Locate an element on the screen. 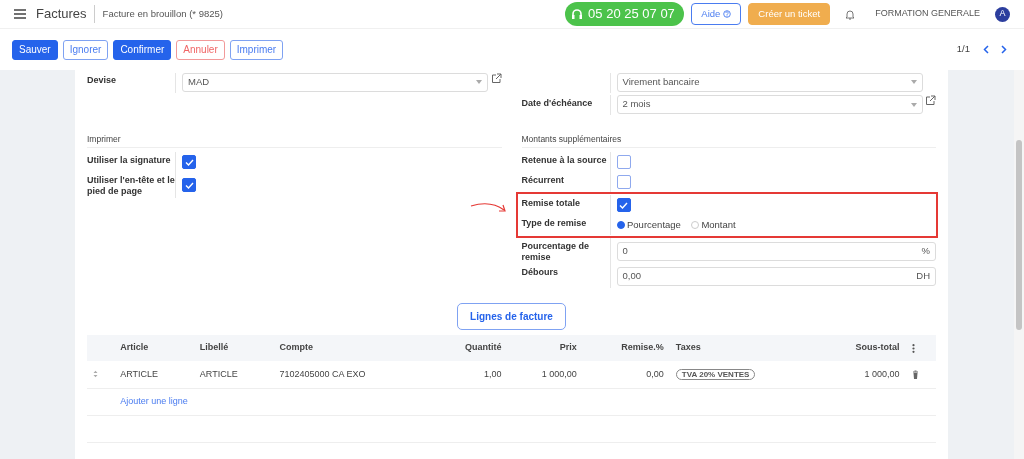  app-title: Factures is located at coordinates (61, 14).